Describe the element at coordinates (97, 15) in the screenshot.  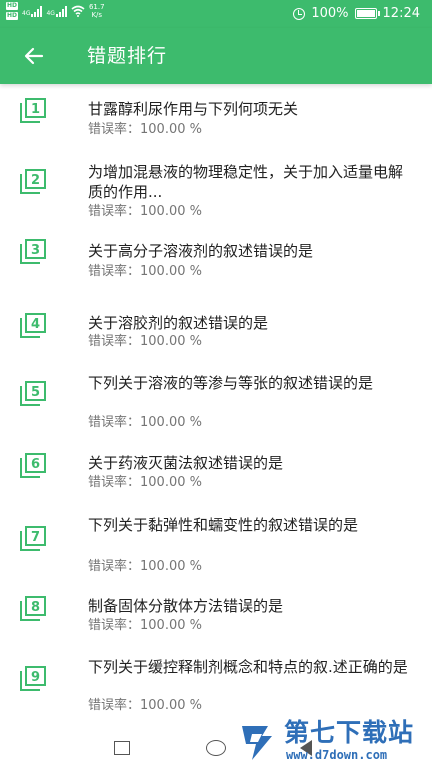
I see `speed-unit: K/s` at that location.